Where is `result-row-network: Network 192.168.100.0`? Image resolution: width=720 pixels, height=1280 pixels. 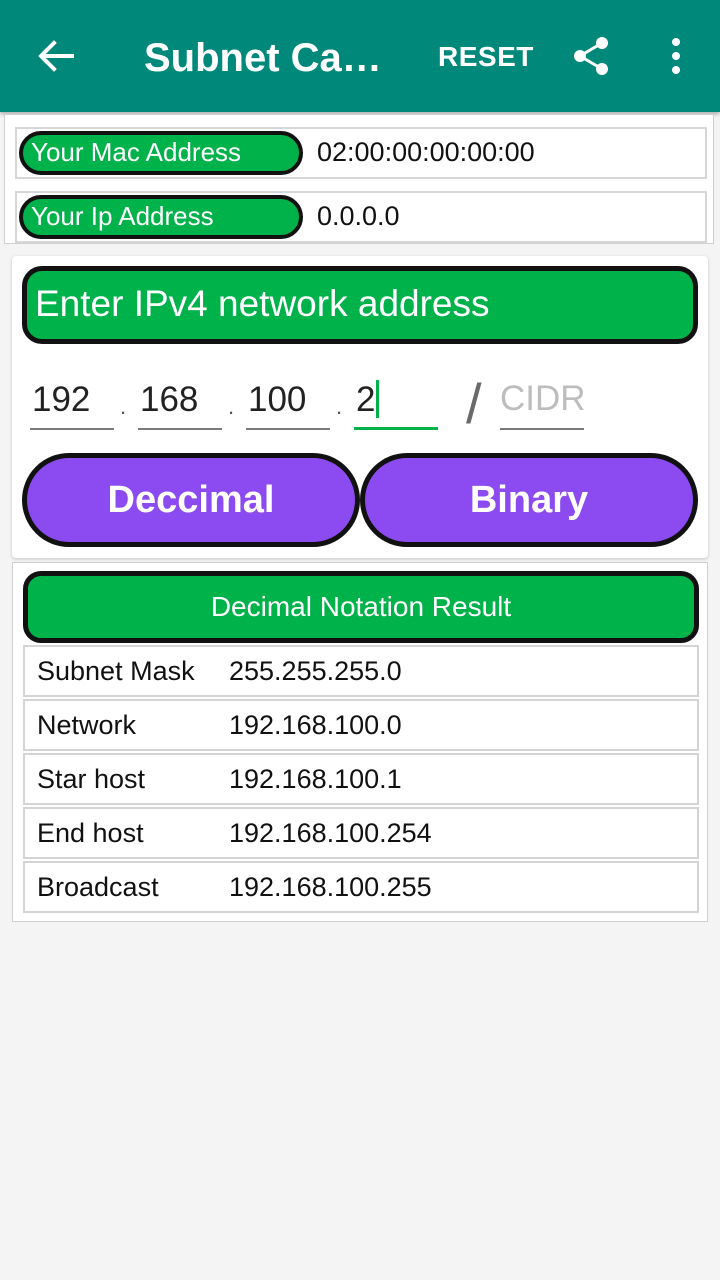
result-row-network: Network 192.168.100.0 is located at coordinates (361, 725).